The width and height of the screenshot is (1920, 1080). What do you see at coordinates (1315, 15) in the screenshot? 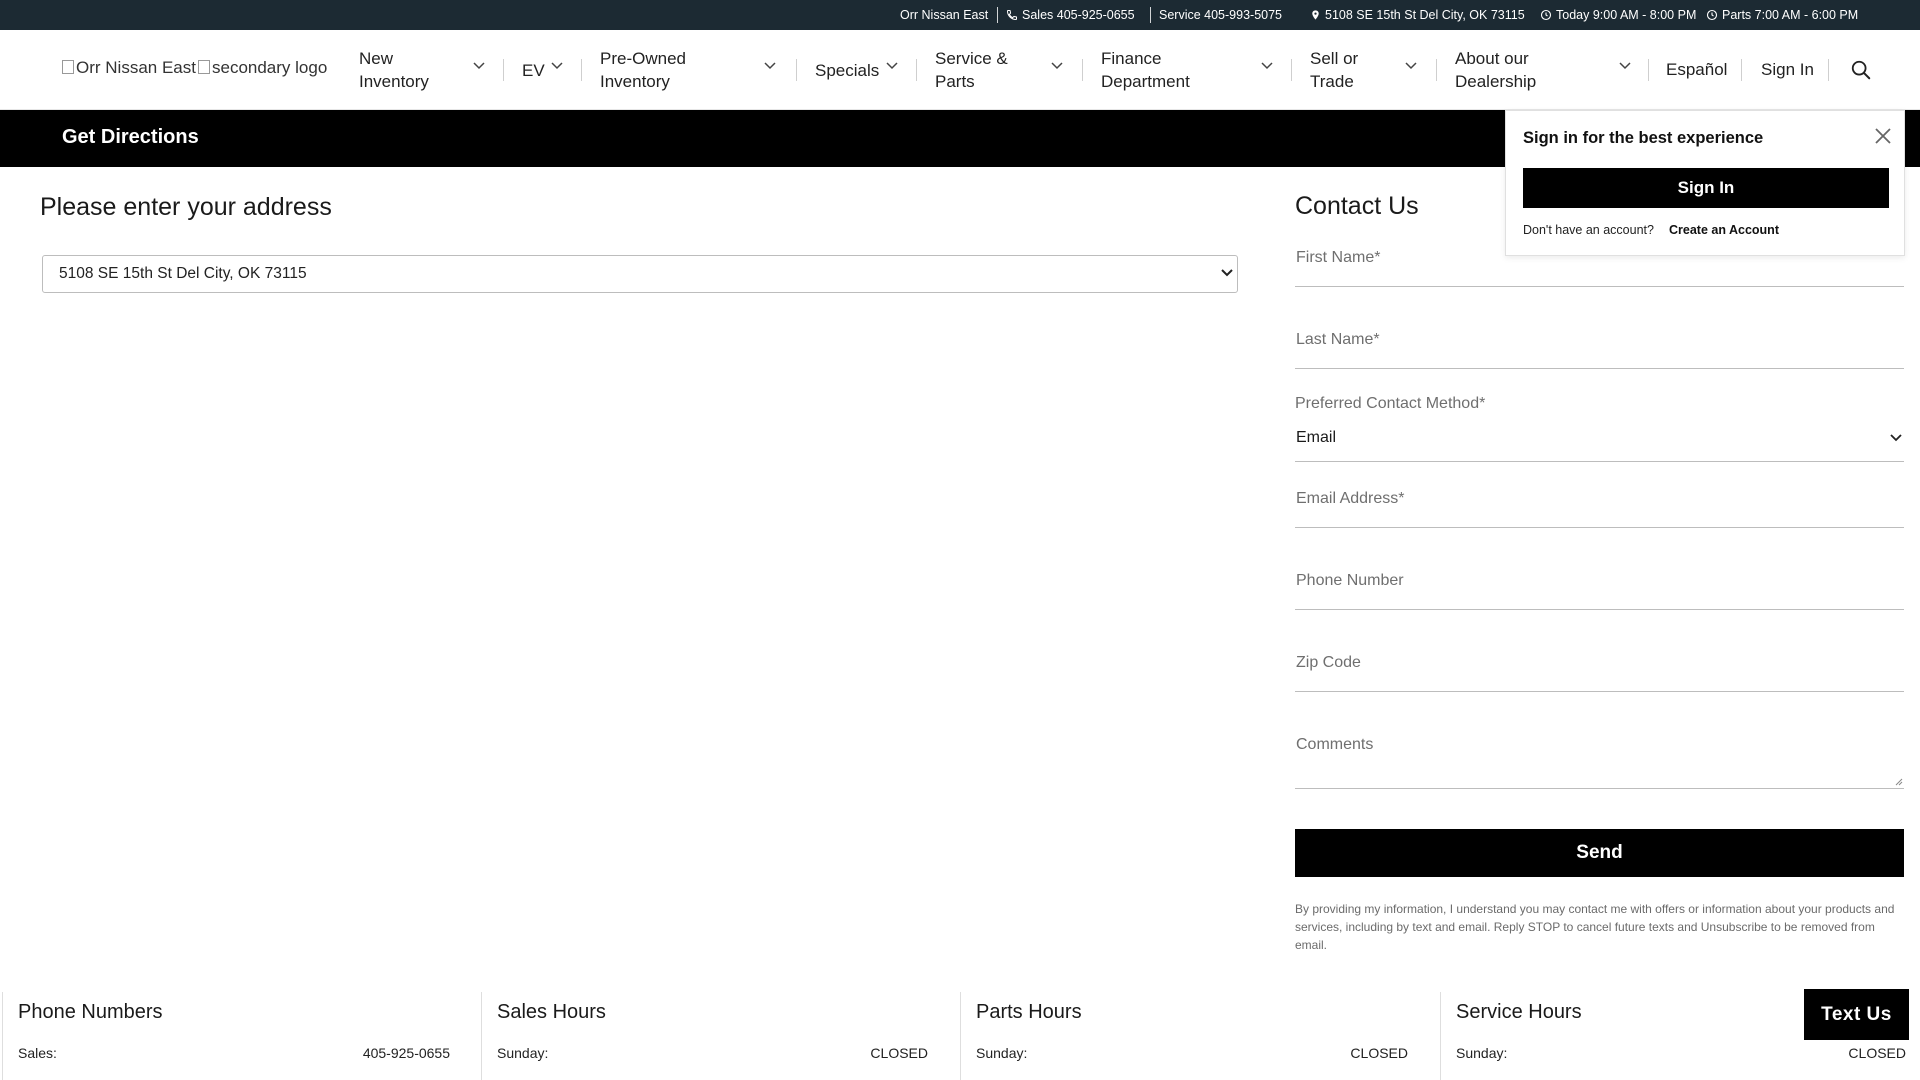
I see `map-pin-icon` at bounding box center [1315, 15].